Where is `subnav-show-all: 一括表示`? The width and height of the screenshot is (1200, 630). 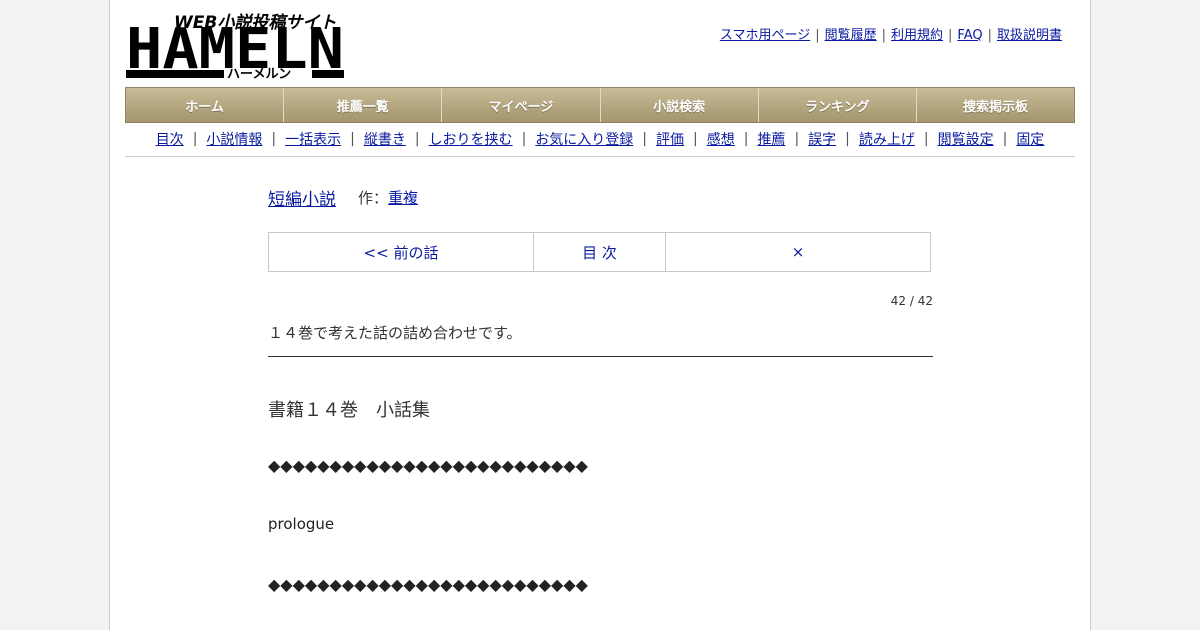
subnav-show-all: 一括表示 is located at coordinates (313, 139).